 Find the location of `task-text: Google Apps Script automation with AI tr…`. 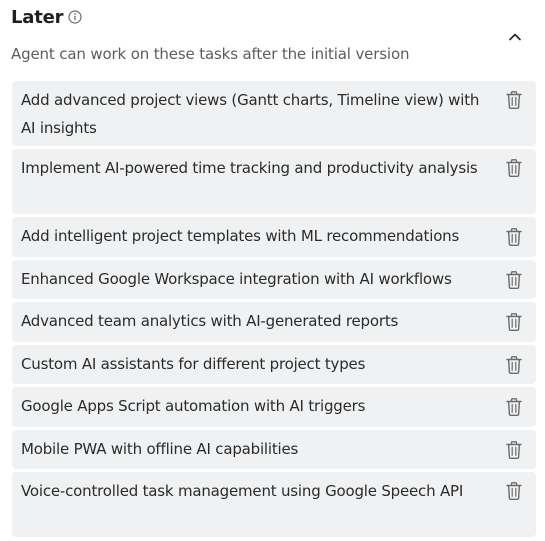

task-text: Google Apps Script automation with AI tr… is located at coordinates (193, 406).